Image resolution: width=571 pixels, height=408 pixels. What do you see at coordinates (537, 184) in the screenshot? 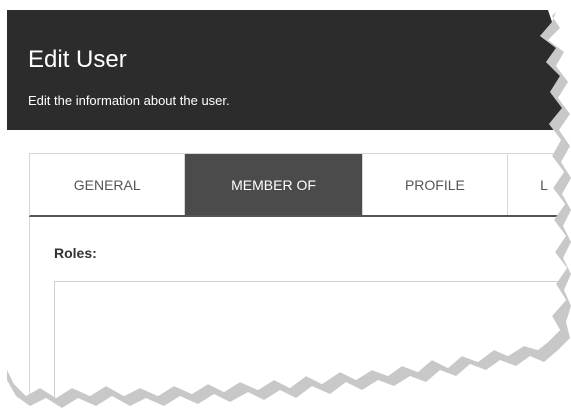
I see `tab-truncated: L` at bounding box center [537, 184].